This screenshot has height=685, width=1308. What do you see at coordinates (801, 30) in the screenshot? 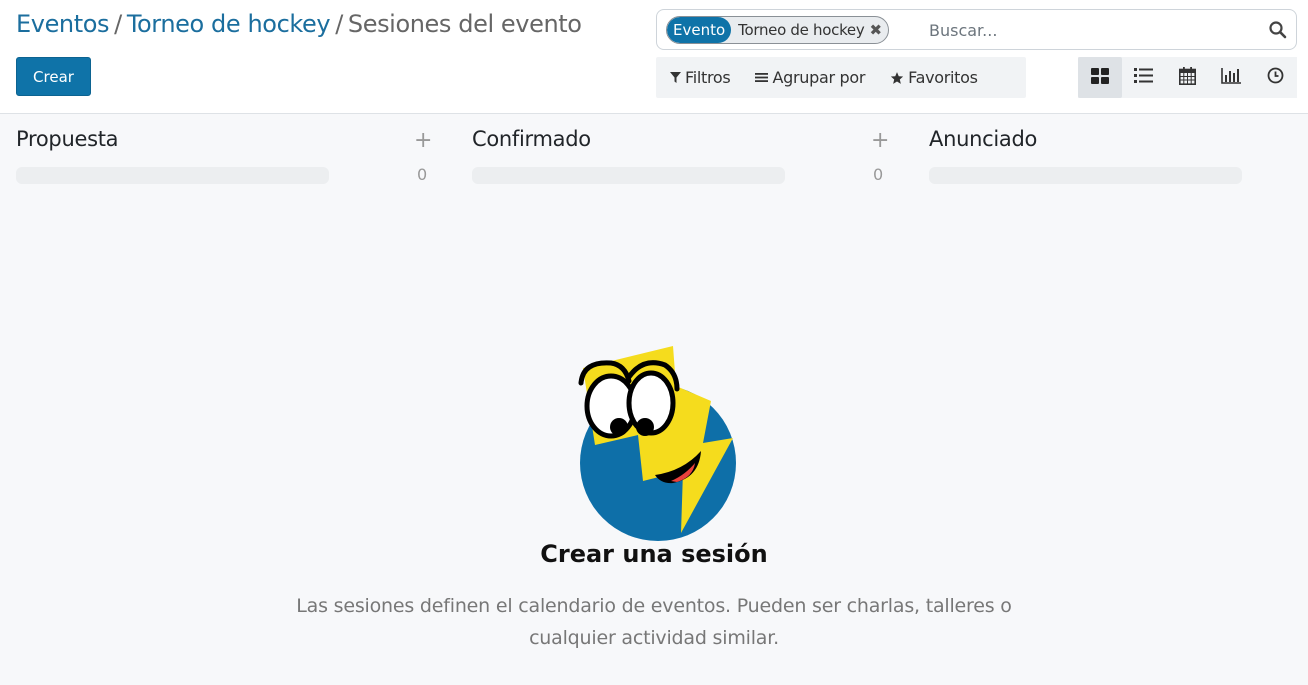
I see `search-facet-value: Torneo de hockey` at bounding box center [801, 30].